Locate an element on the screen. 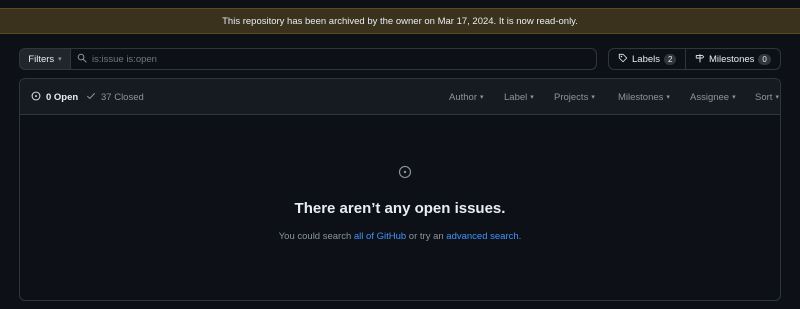  assignee-filter: Assignee ▾ is located at coordinates (713, 97).